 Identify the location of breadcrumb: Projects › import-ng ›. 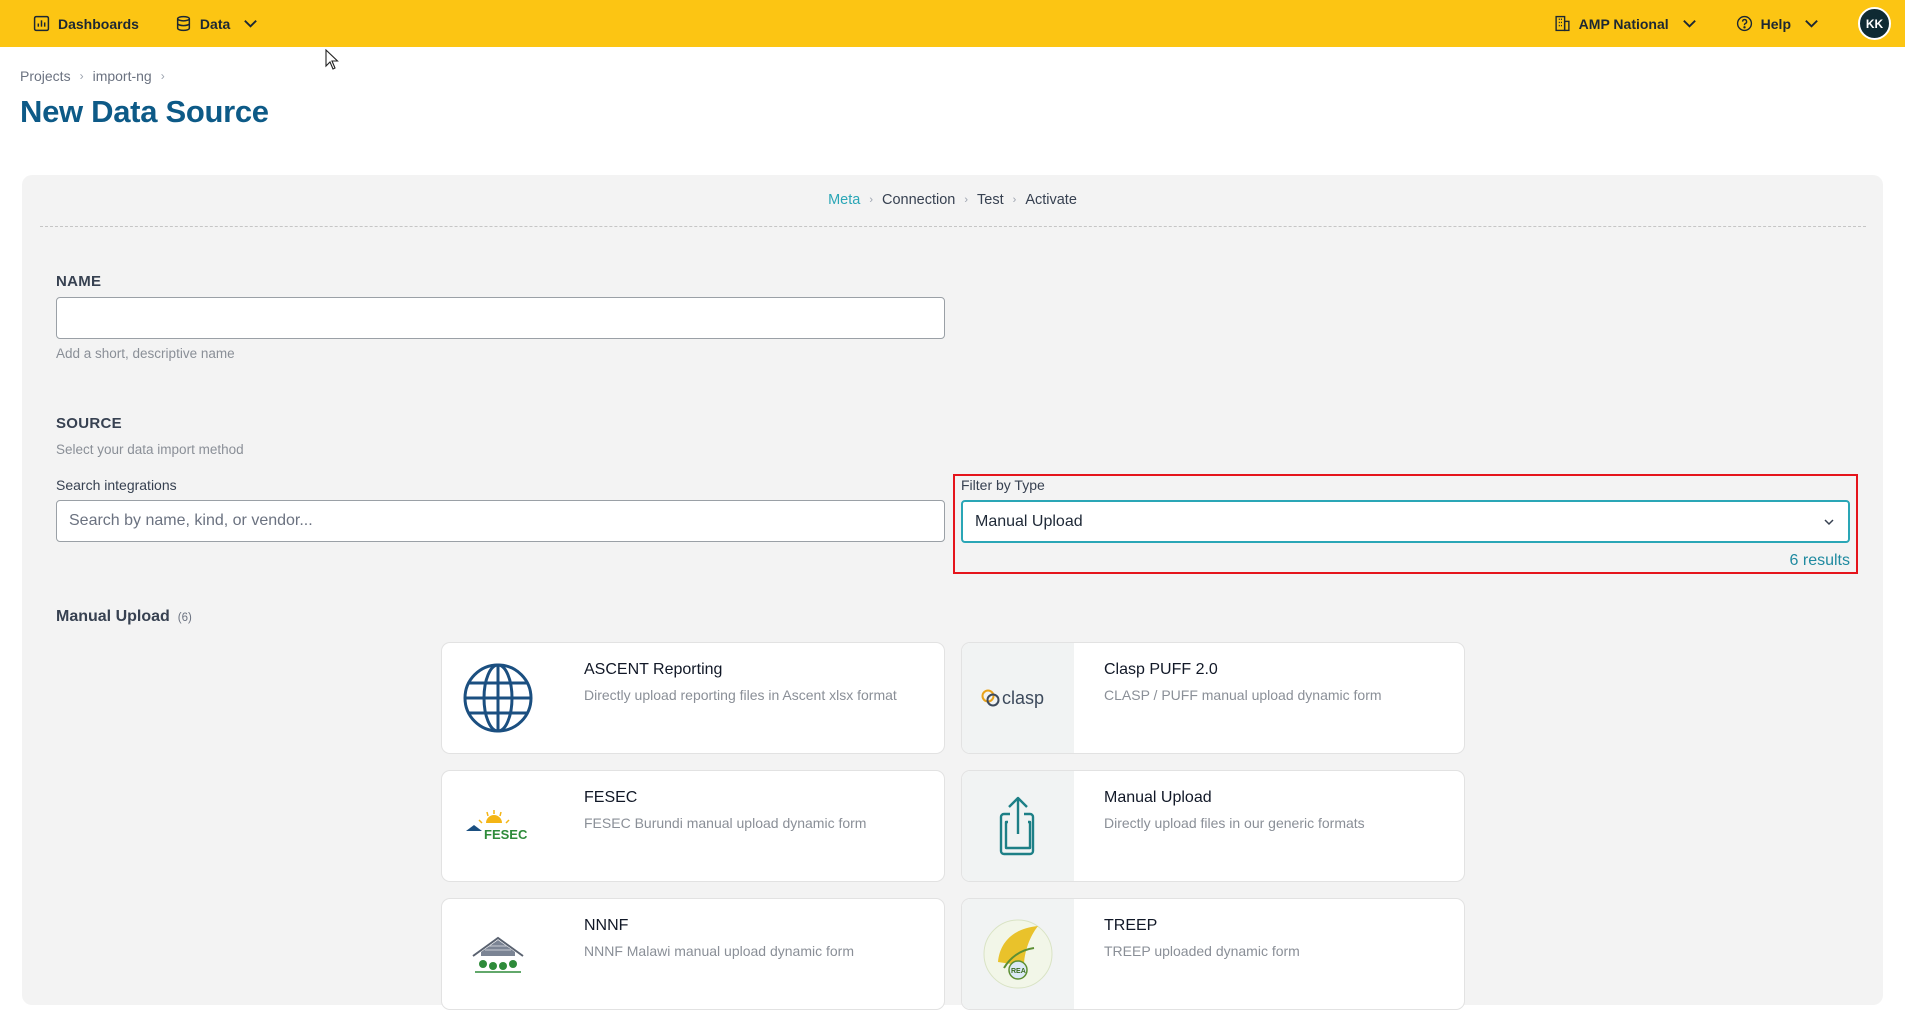
(92, 76).